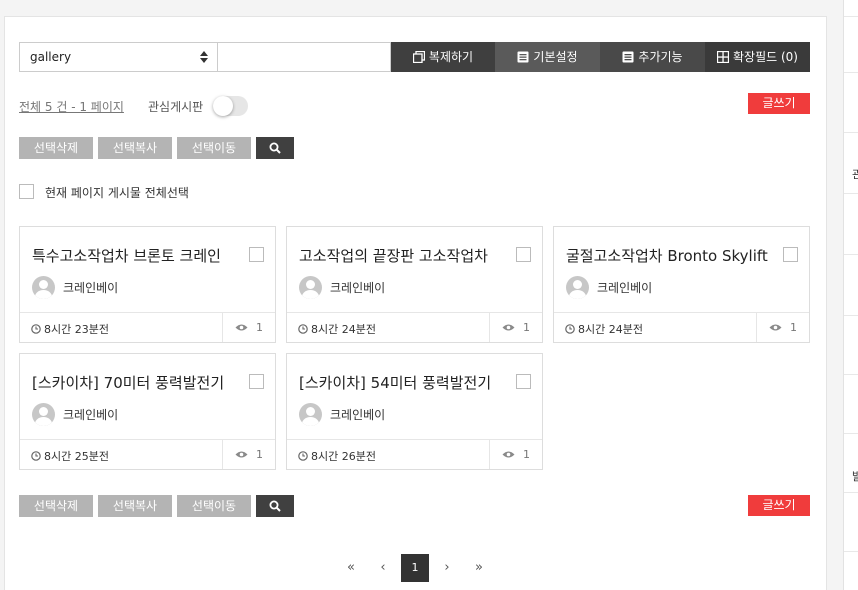 The width and height of the screenshot is (858, 590). I want to click on write-button-top: 글쓰기, so click(779, 103).